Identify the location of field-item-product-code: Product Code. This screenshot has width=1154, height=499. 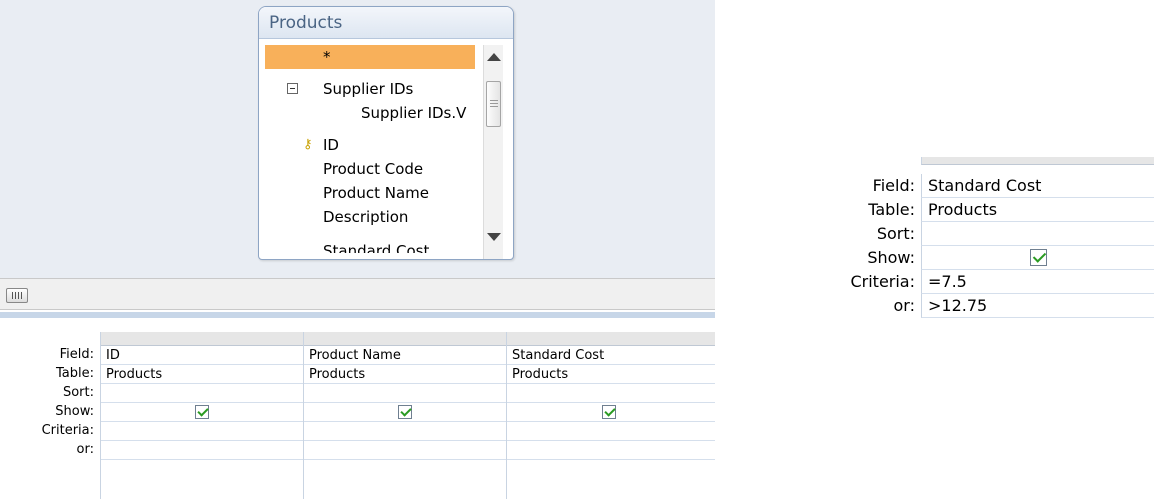
(373, 169).